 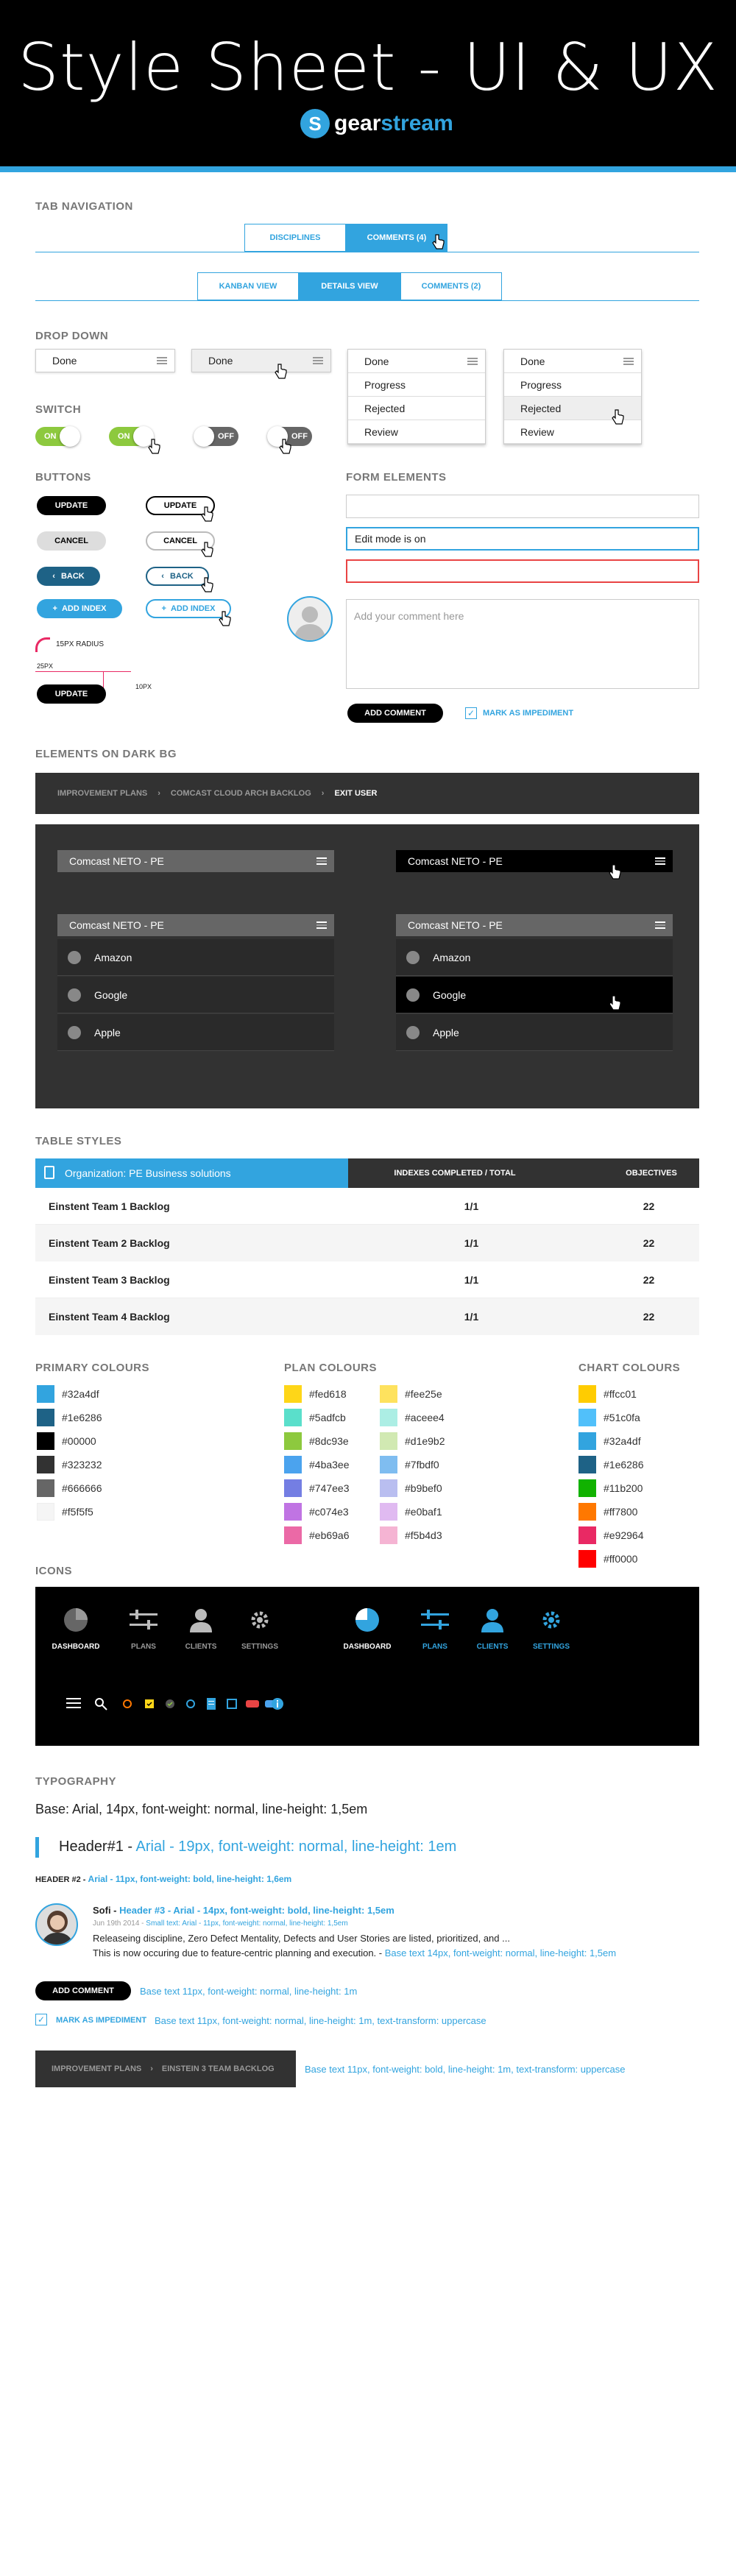 I want to click on dropdown-option: Rejected, so click(x=416, y=408).